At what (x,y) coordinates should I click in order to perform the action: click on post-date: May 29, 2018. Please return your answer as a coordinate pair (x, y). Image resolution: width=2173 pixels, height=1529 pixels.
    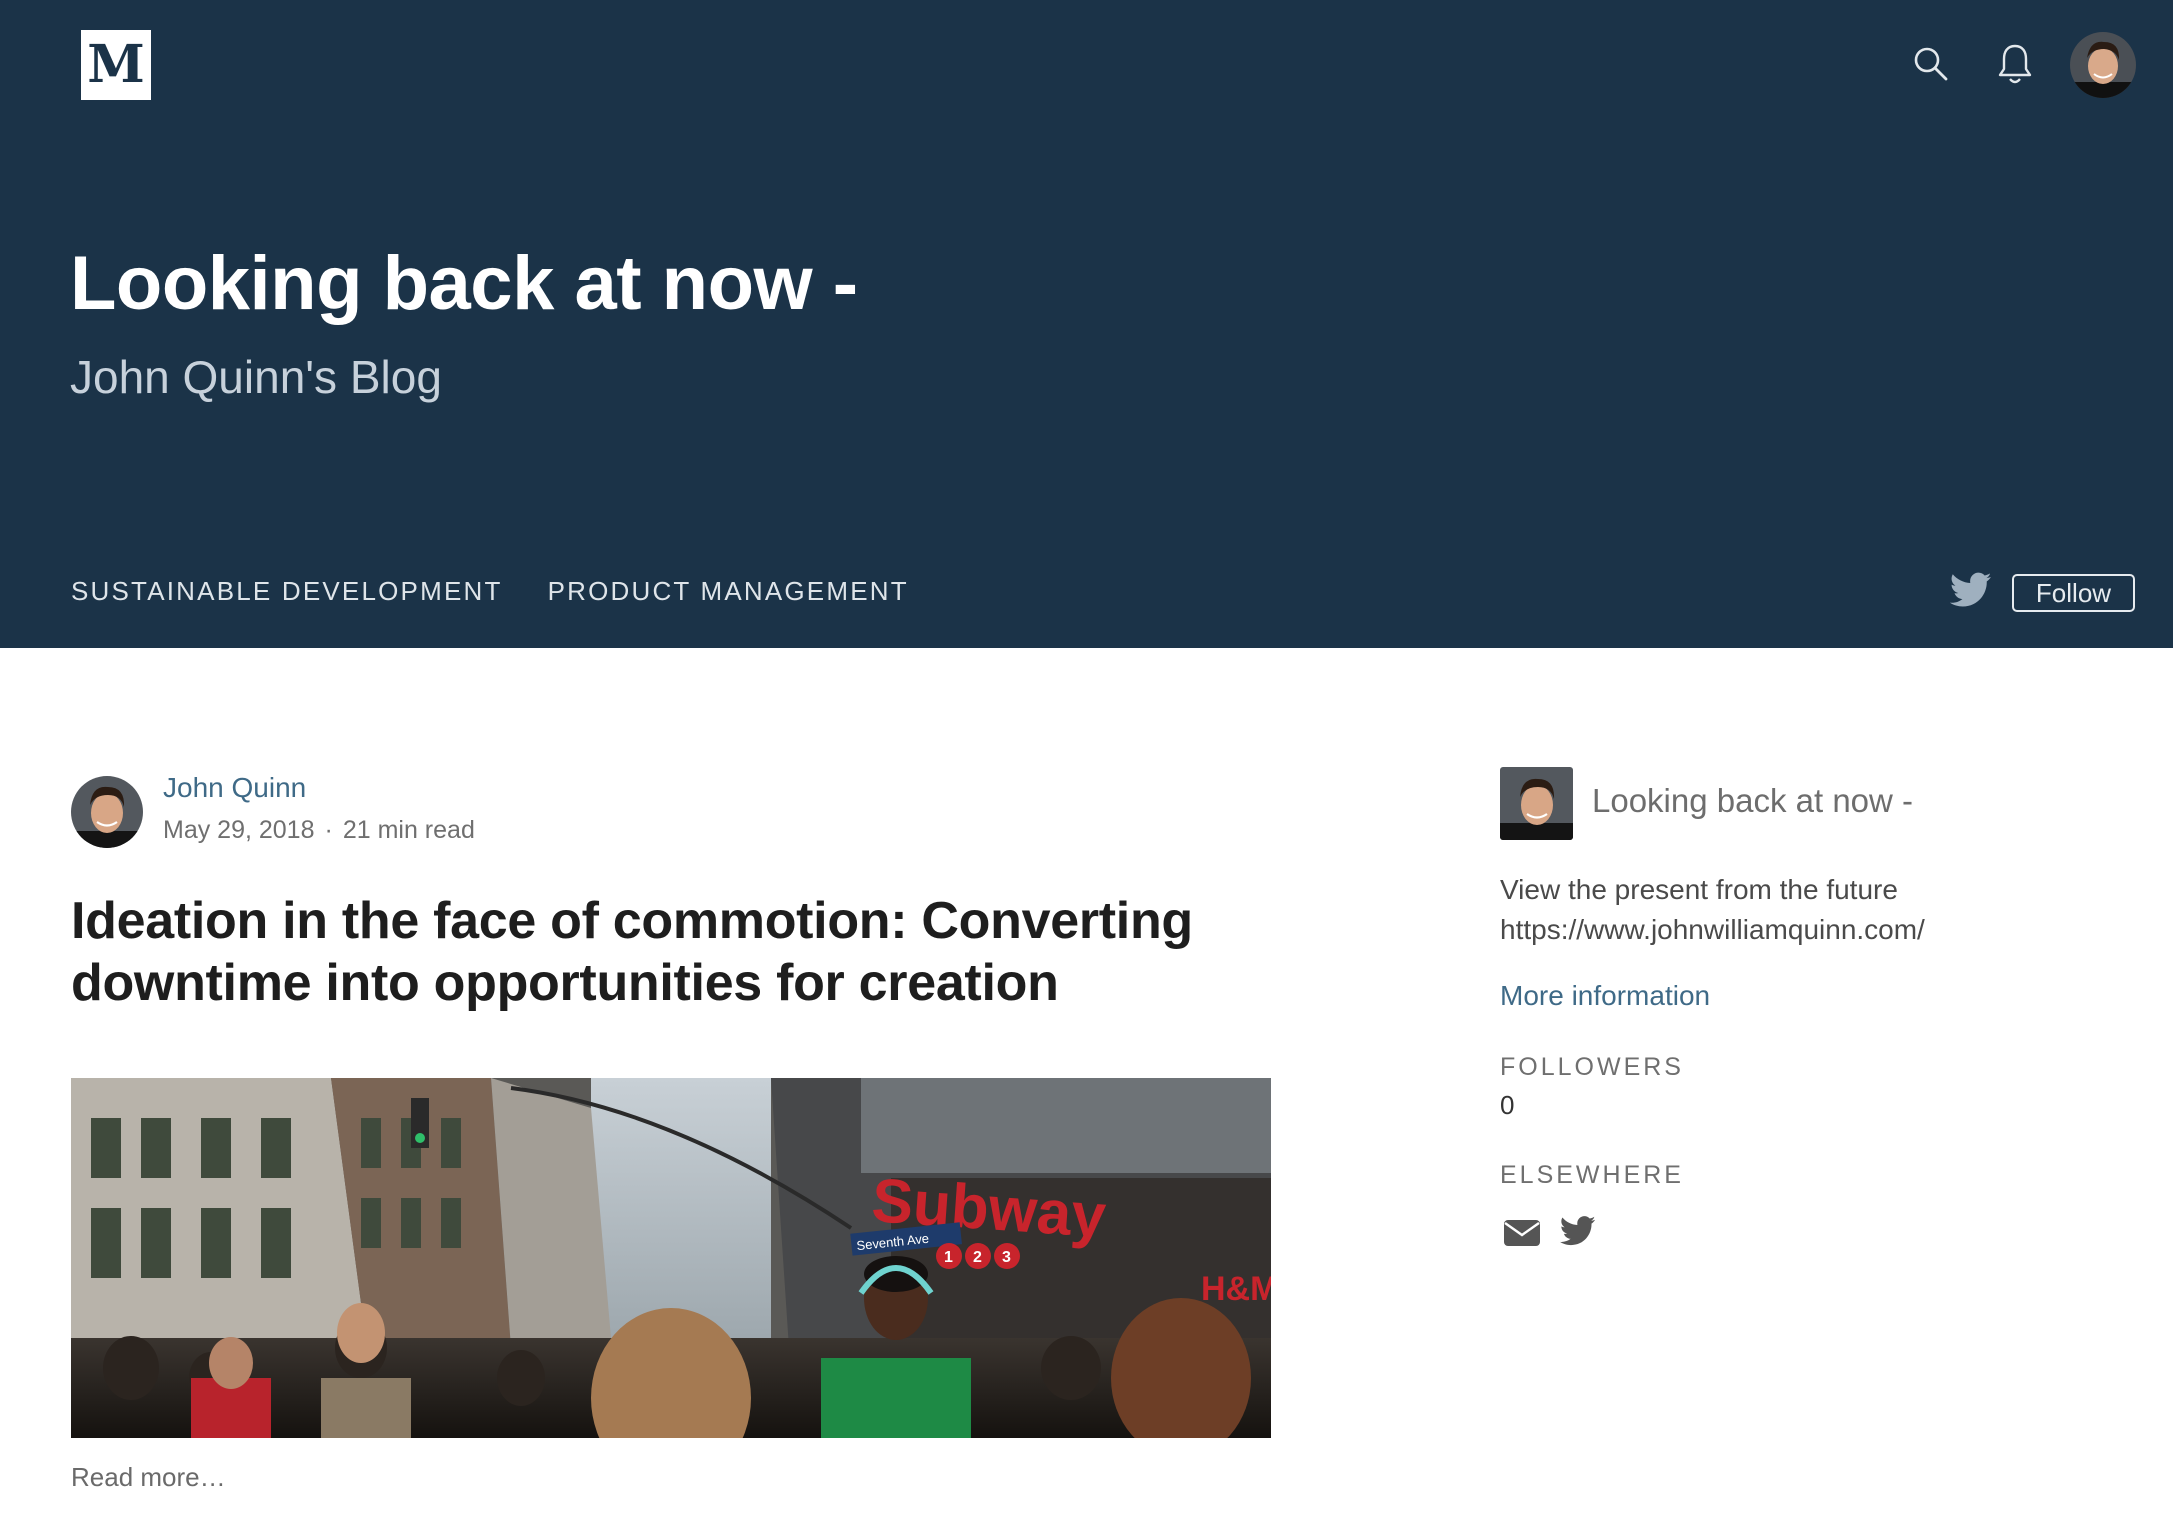
    Looking at the image, I should click on (239, 830).